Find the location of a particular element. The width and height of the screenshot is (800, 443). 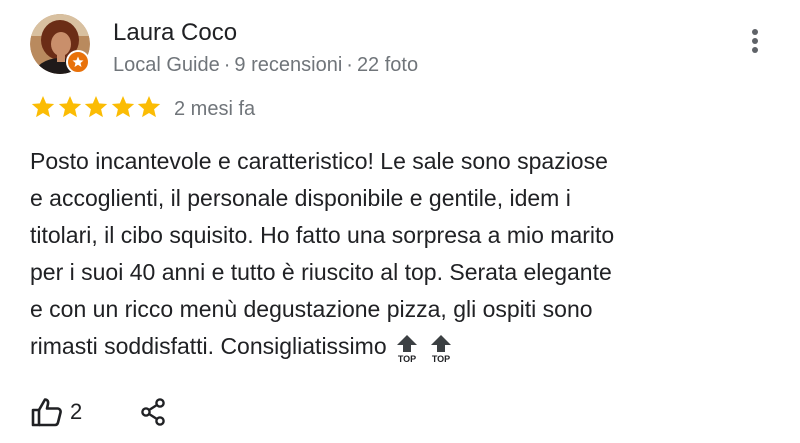

more-vert-icon is located at coordinates (755, 41).